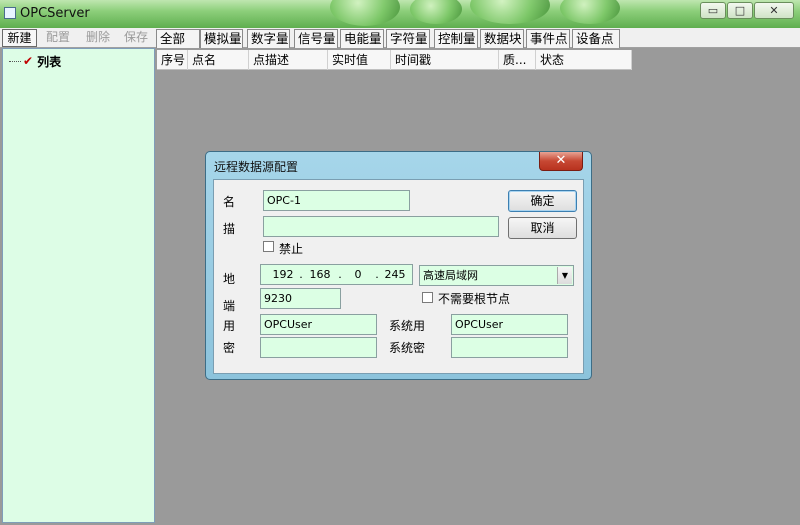 Image resolution: width=800 pixels, height=525 pixels. I want to click on ip-address-field: 192 . 168 . 0 . 245, so click(336, 274).